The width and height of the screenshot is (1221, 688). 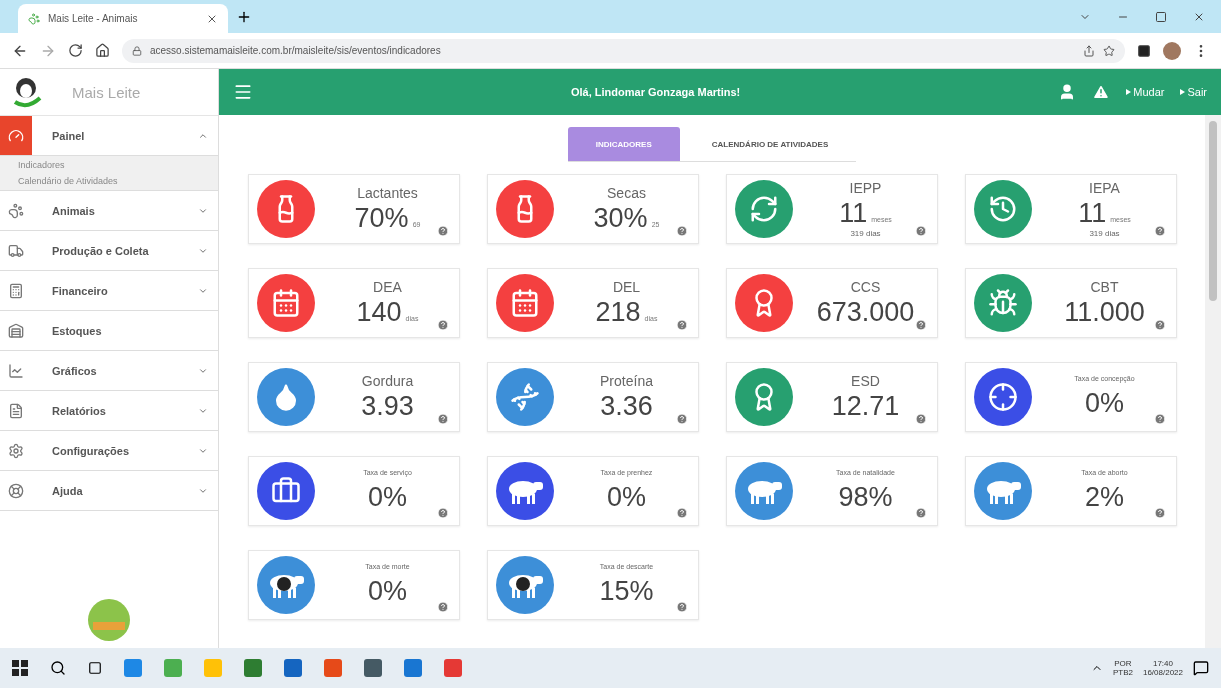 I want to click on card-value: 140, so click(x=379, y=312).